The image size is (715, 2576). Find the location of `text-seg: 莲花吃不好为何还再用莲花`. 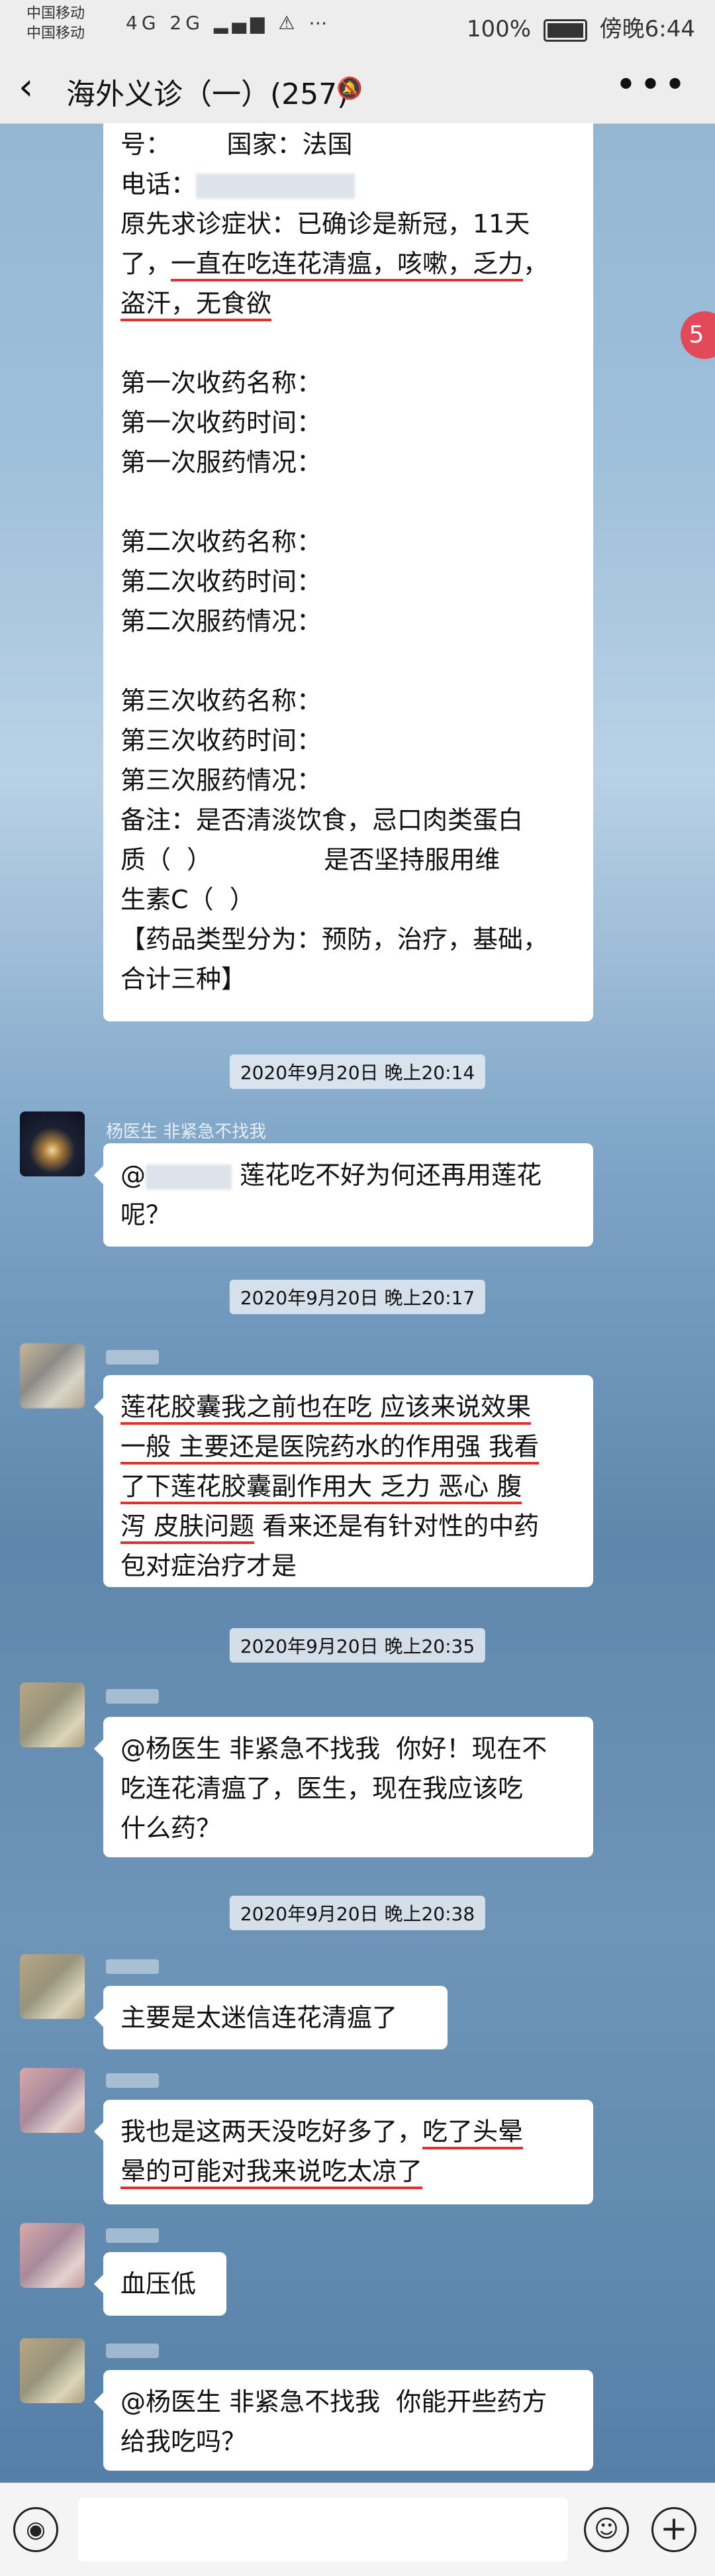

text-seg: 莲花吃不好为何还再用莲花 is located at coordinates (391, 1175).